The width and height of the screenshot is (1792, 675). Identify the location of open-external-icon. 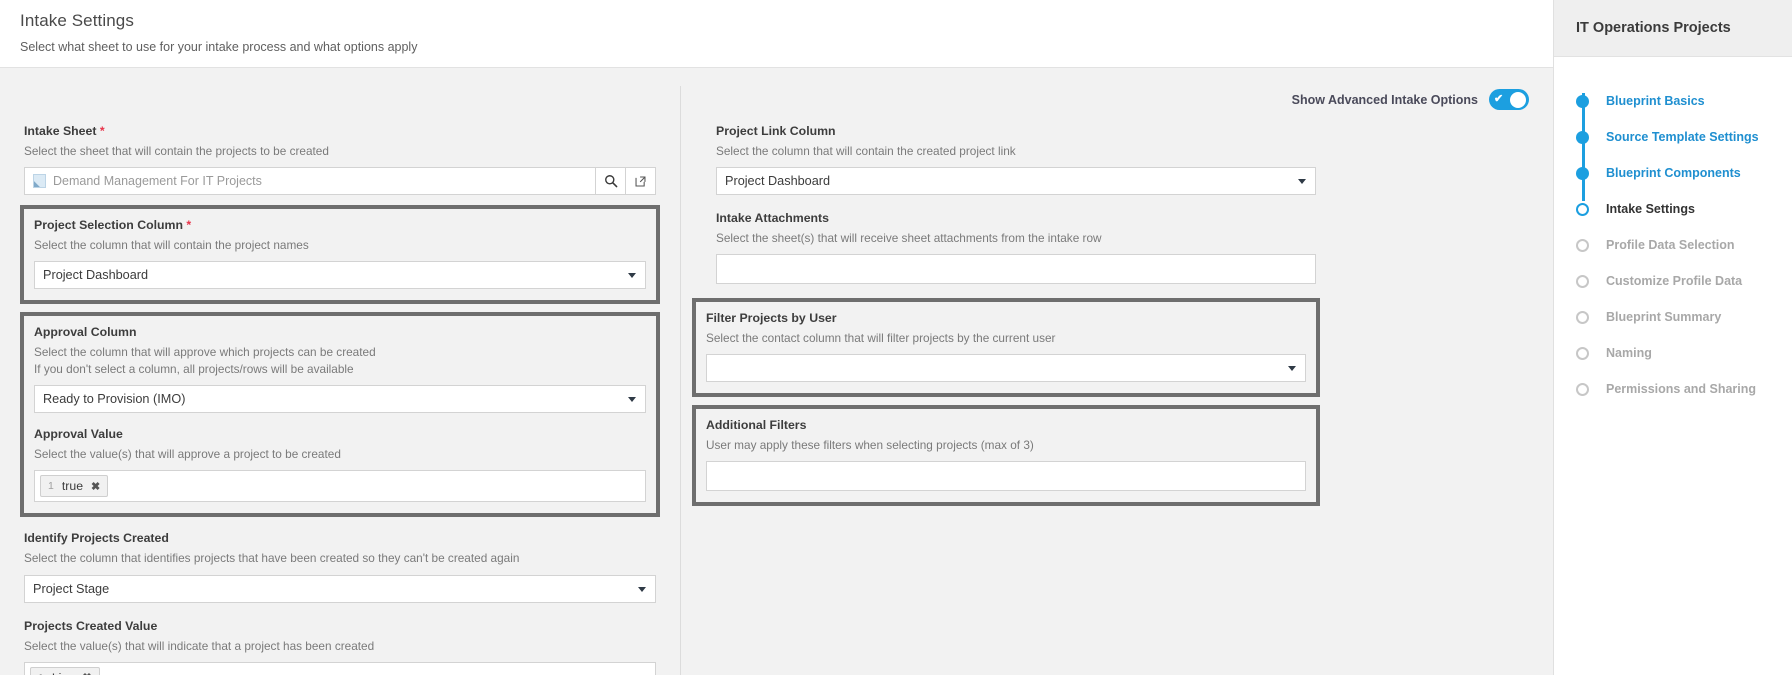
(640, 181).